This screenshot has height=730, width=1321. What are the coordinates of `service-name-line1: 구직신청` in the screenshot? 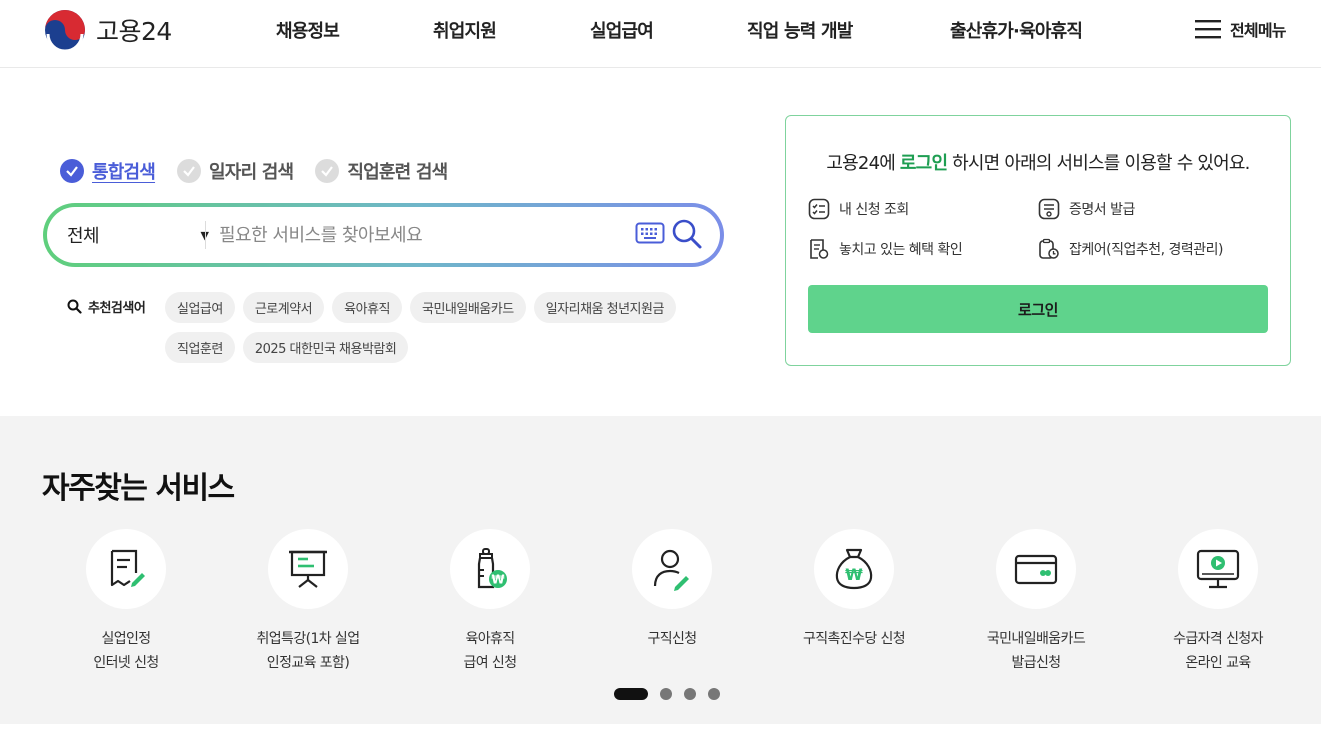 It's located at (672, 639).